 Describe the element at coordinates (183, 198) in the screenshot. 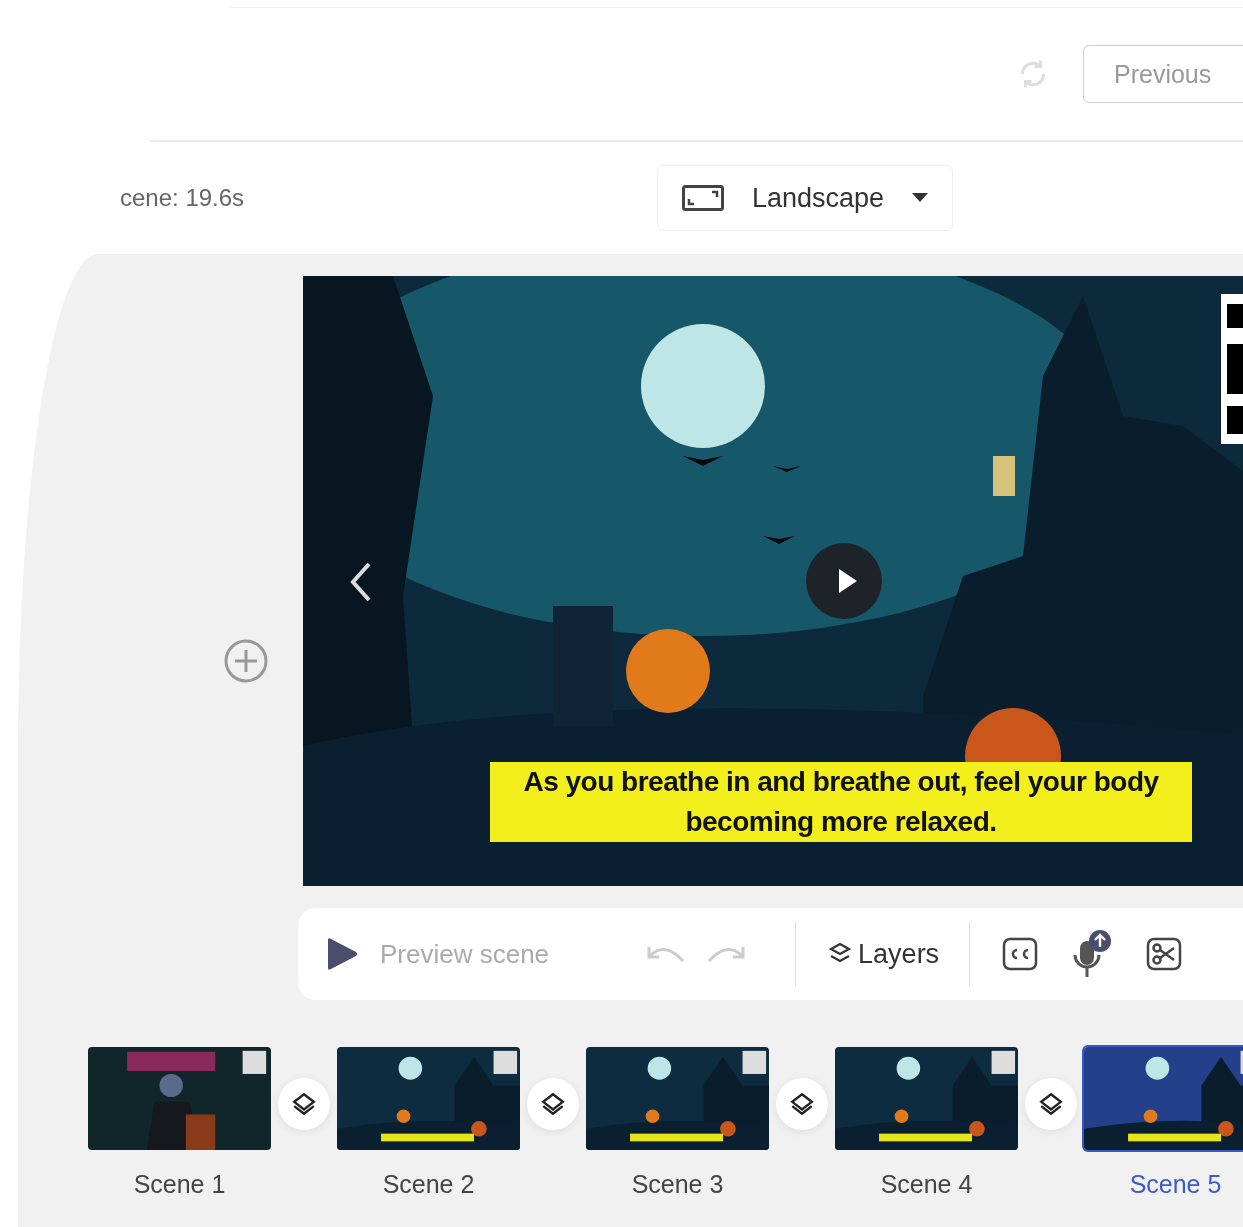

I see `scene-duration: cene: 19.6s` at that location.